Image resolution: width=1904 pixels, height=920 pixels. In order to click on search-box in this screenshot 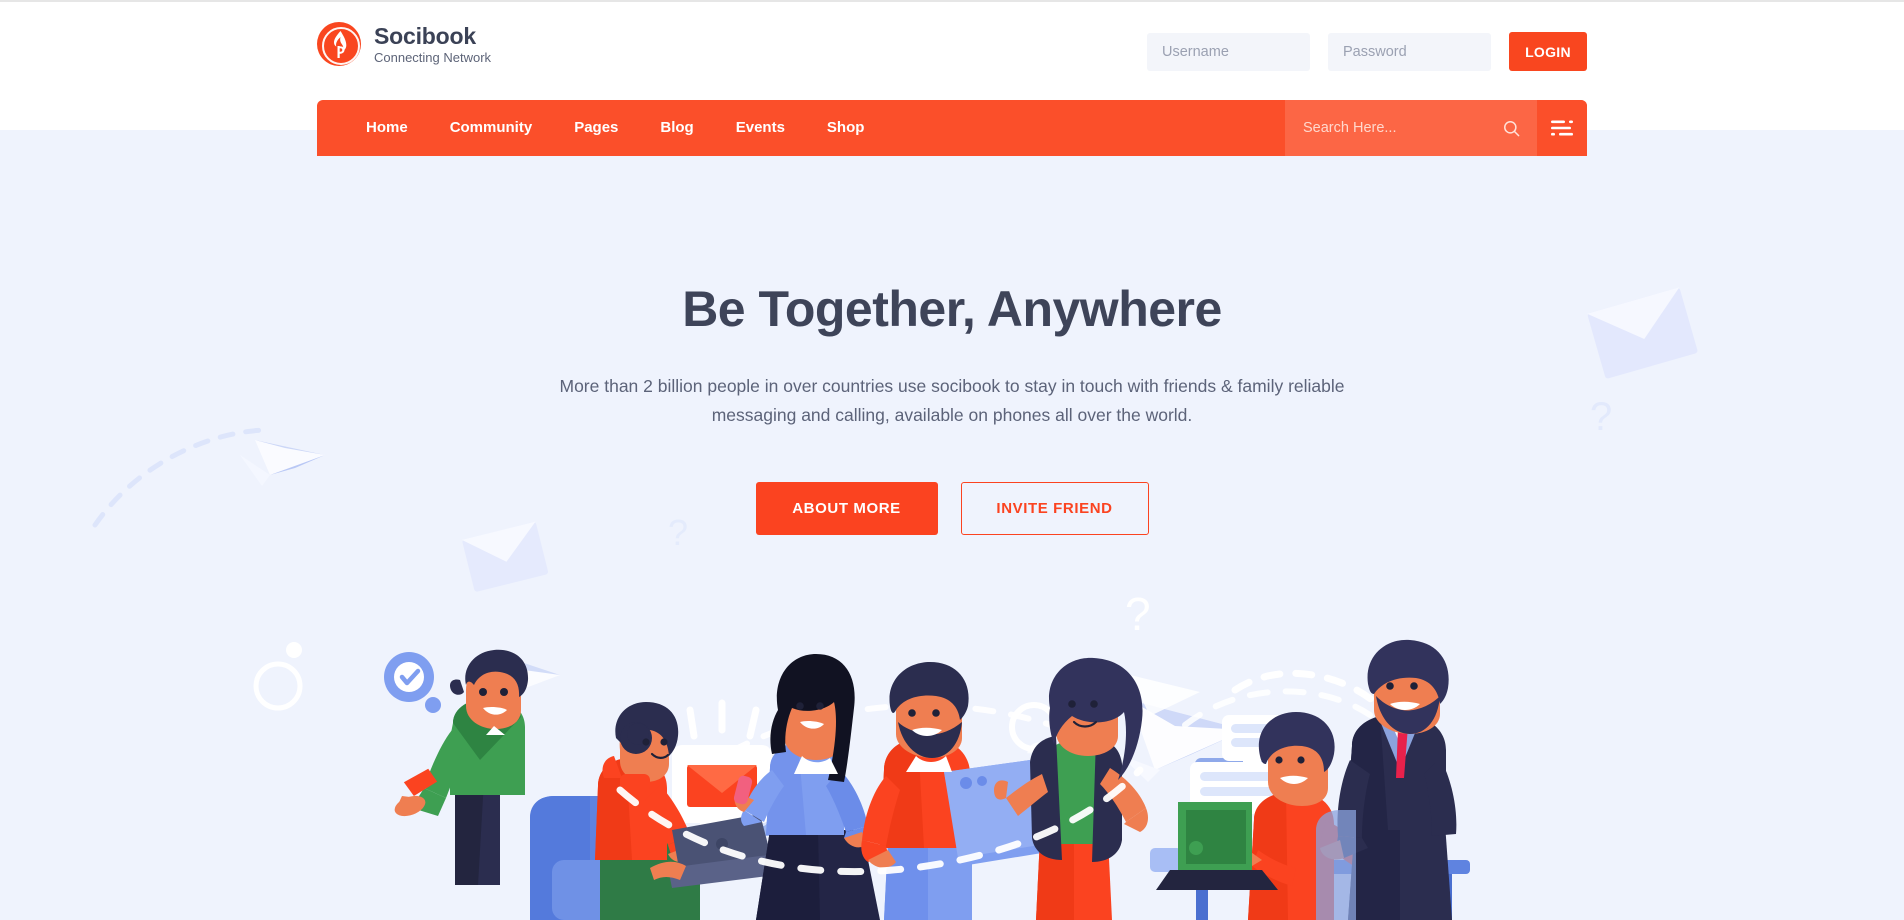, I will do `click(1411, 128)`.